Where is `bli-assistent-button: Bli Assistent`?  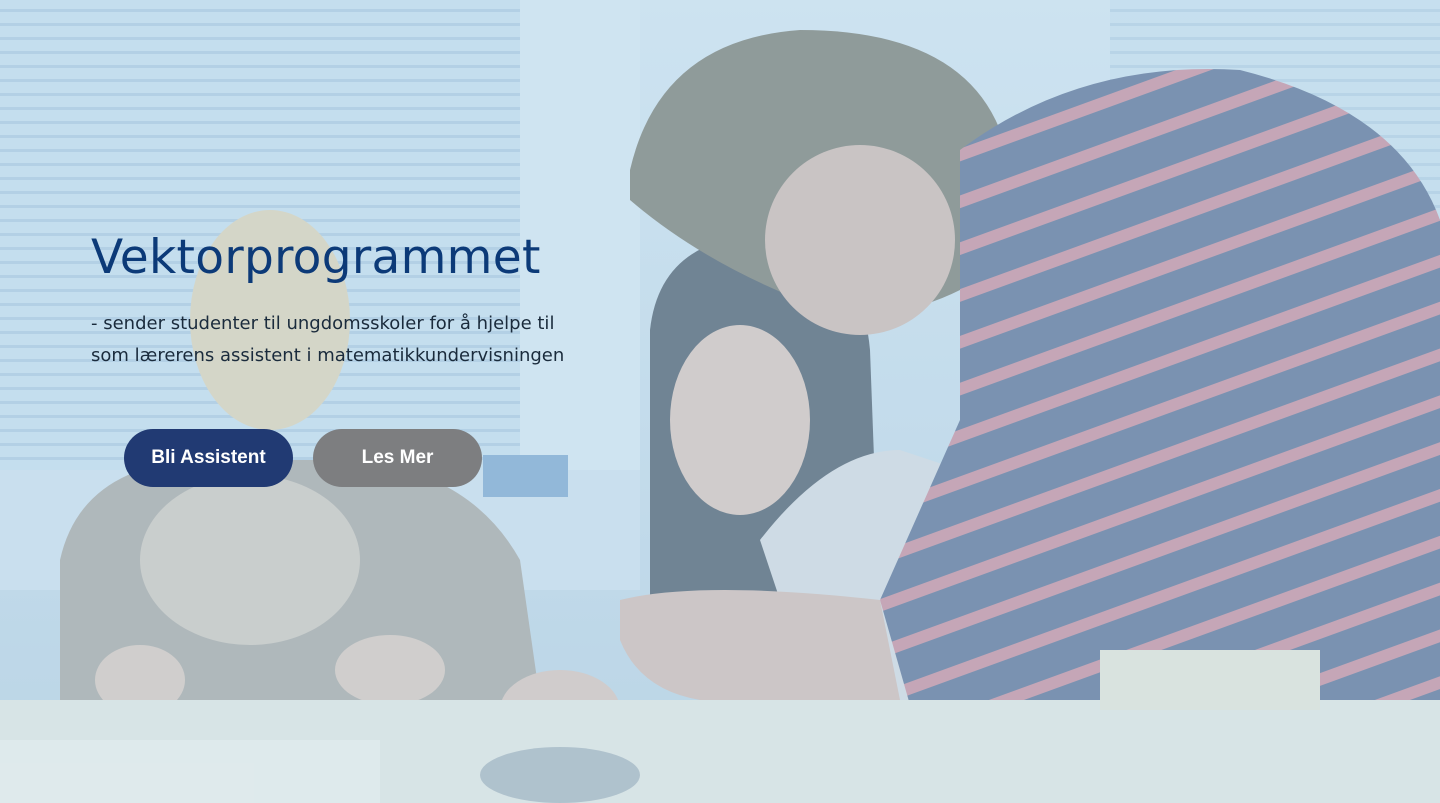
bli-assistent-button: Bli Assistent is located at coordinates (208, 458).